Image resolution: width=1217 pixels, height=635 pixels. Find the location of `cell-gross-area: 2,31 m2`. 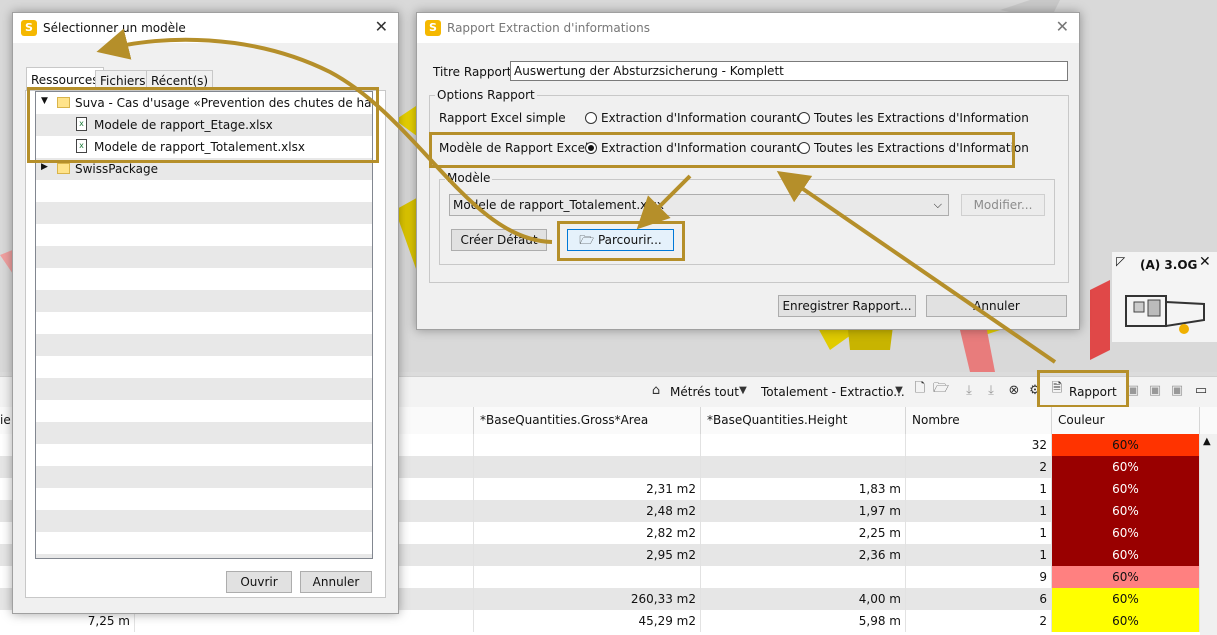

cell-gross-area: 2,31 m2 is located at coordinates (587, 489).